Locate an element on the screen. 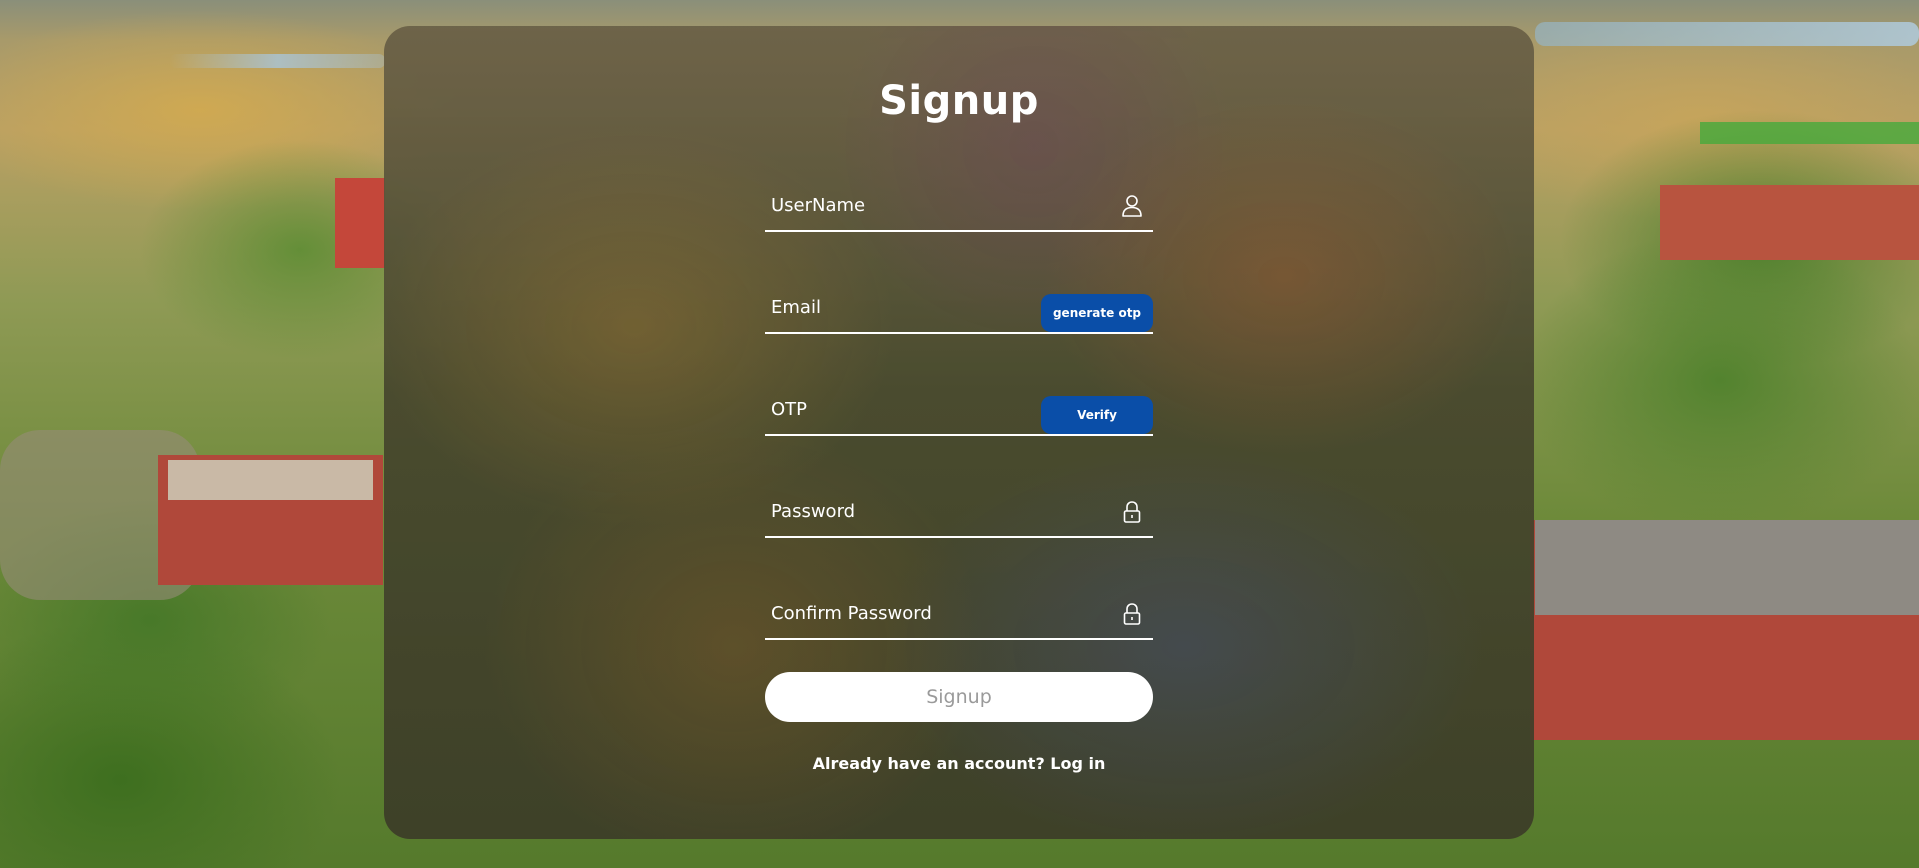 The image size is (1919, 868). verify-otp-button: Verify is located at coordinates (1097, 415).